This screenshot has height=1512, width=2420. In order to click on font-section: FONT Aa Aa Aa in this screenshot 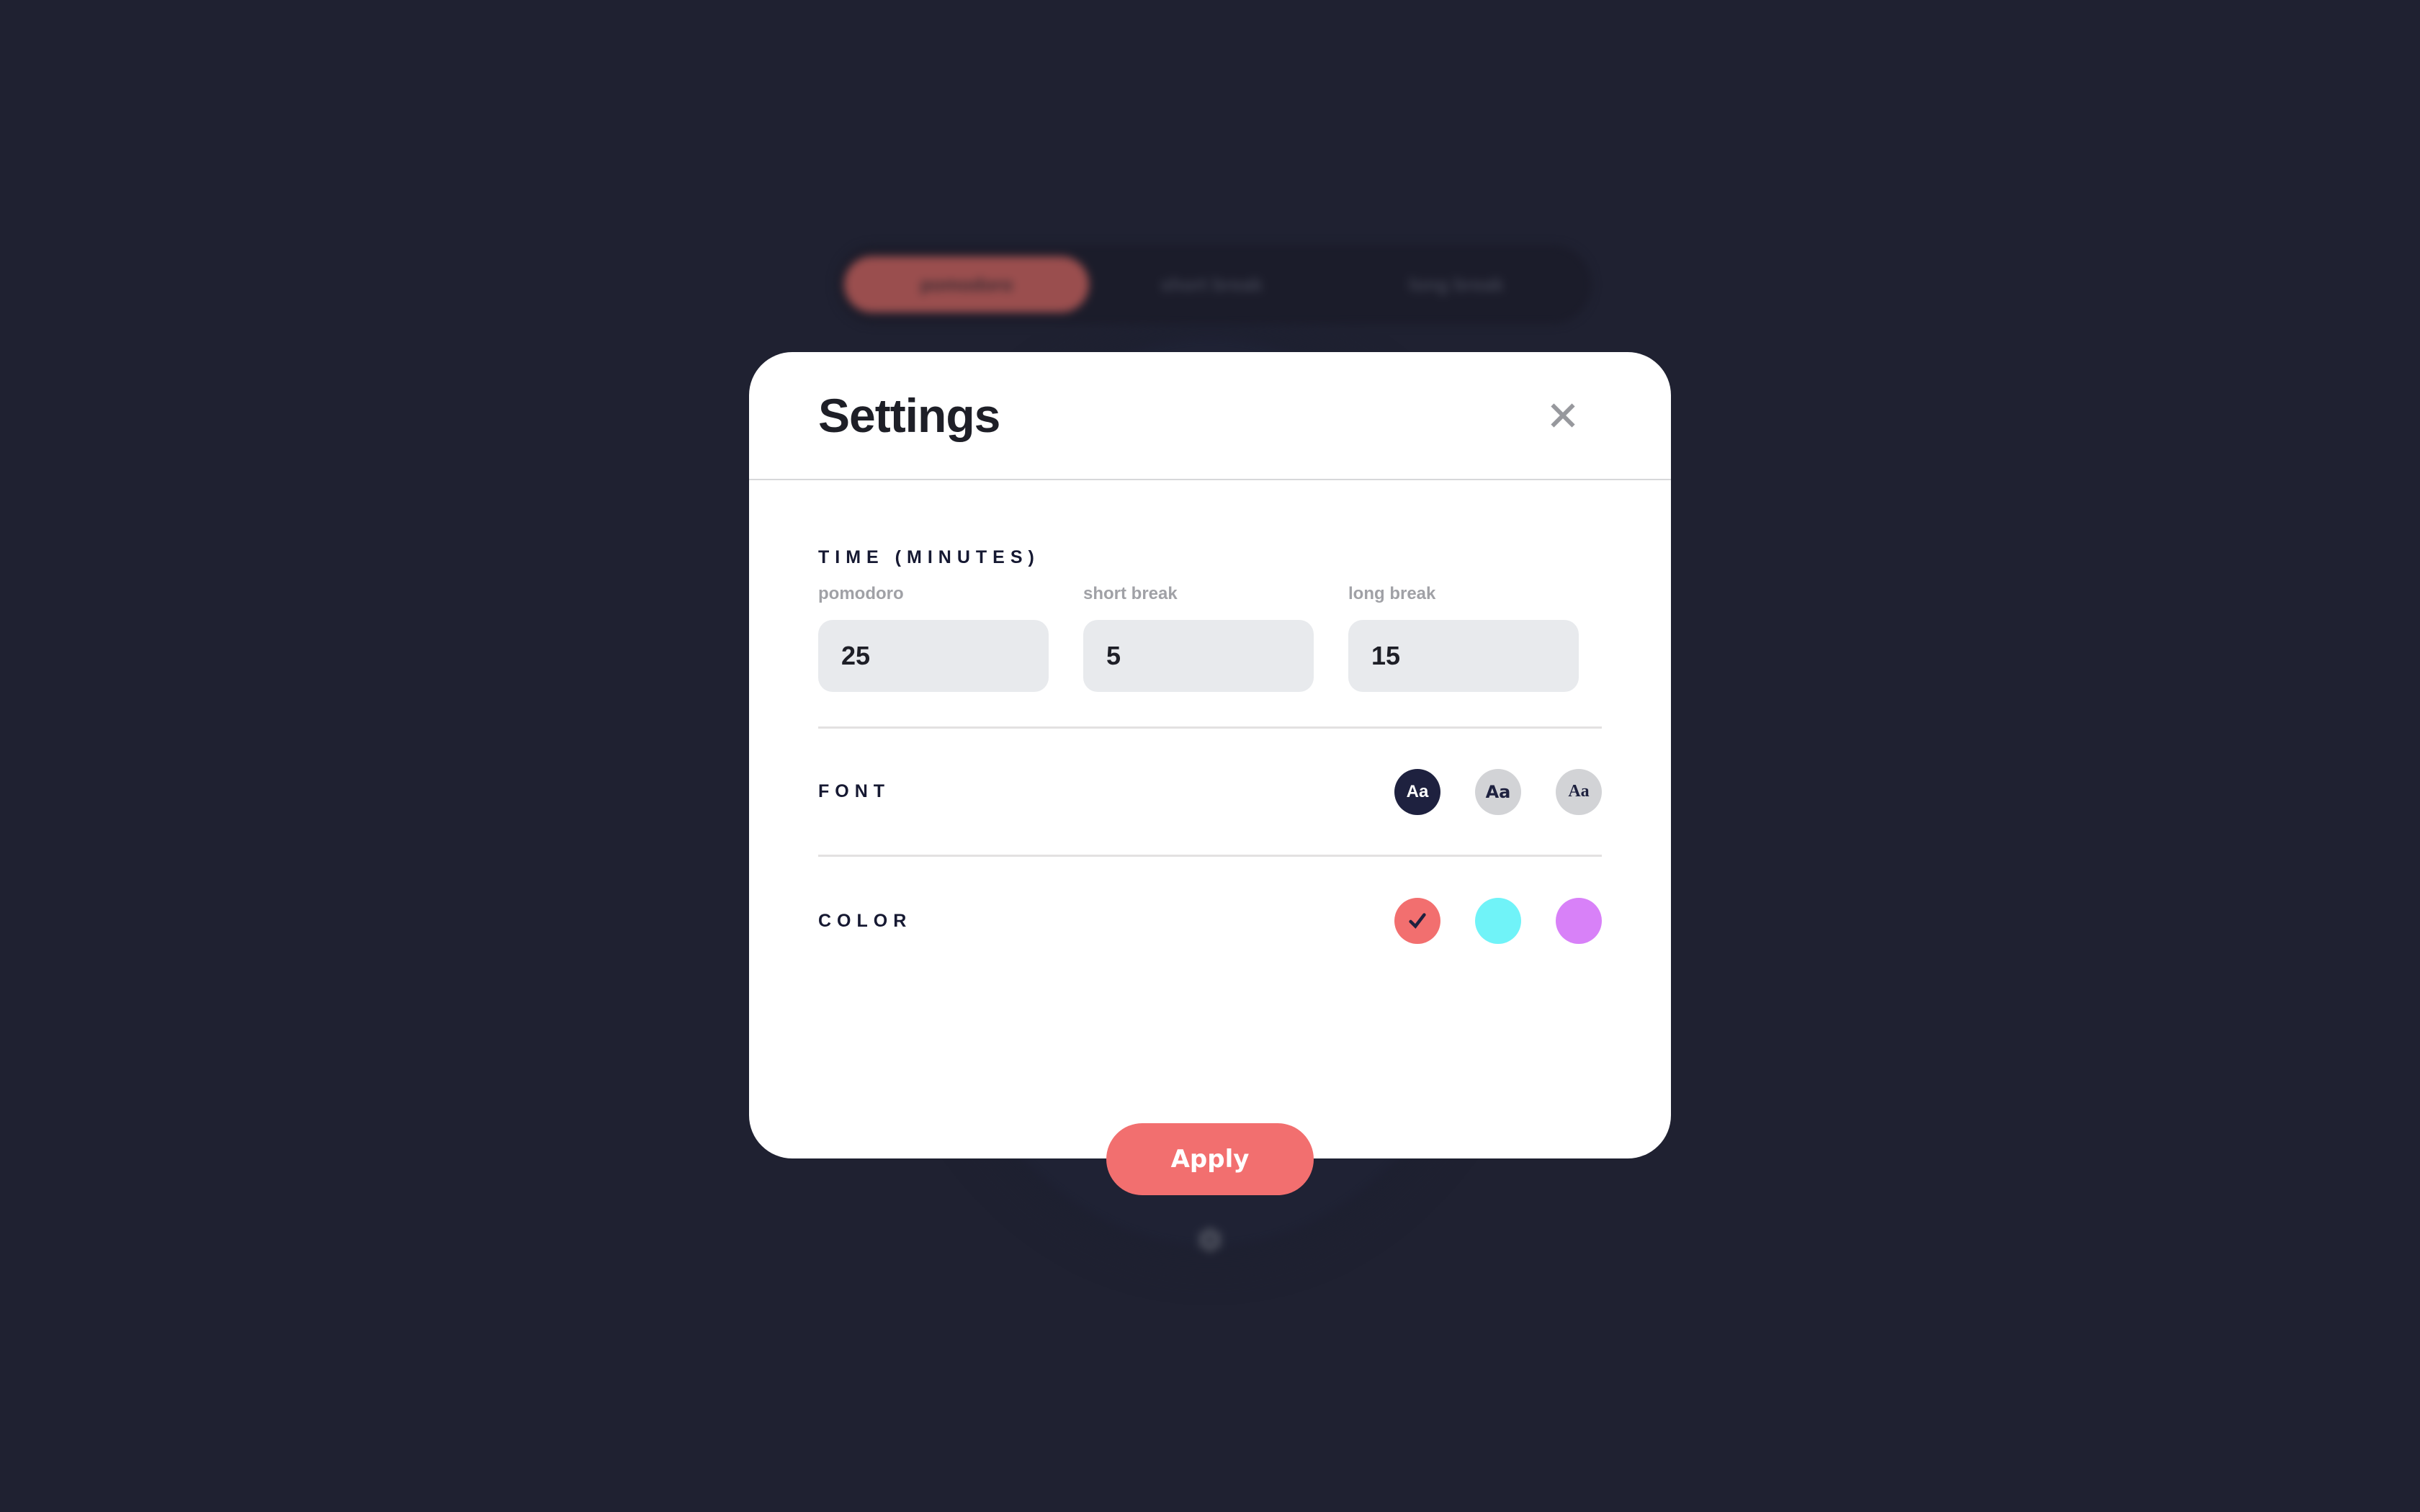, I will do `click(1210, 793)`.